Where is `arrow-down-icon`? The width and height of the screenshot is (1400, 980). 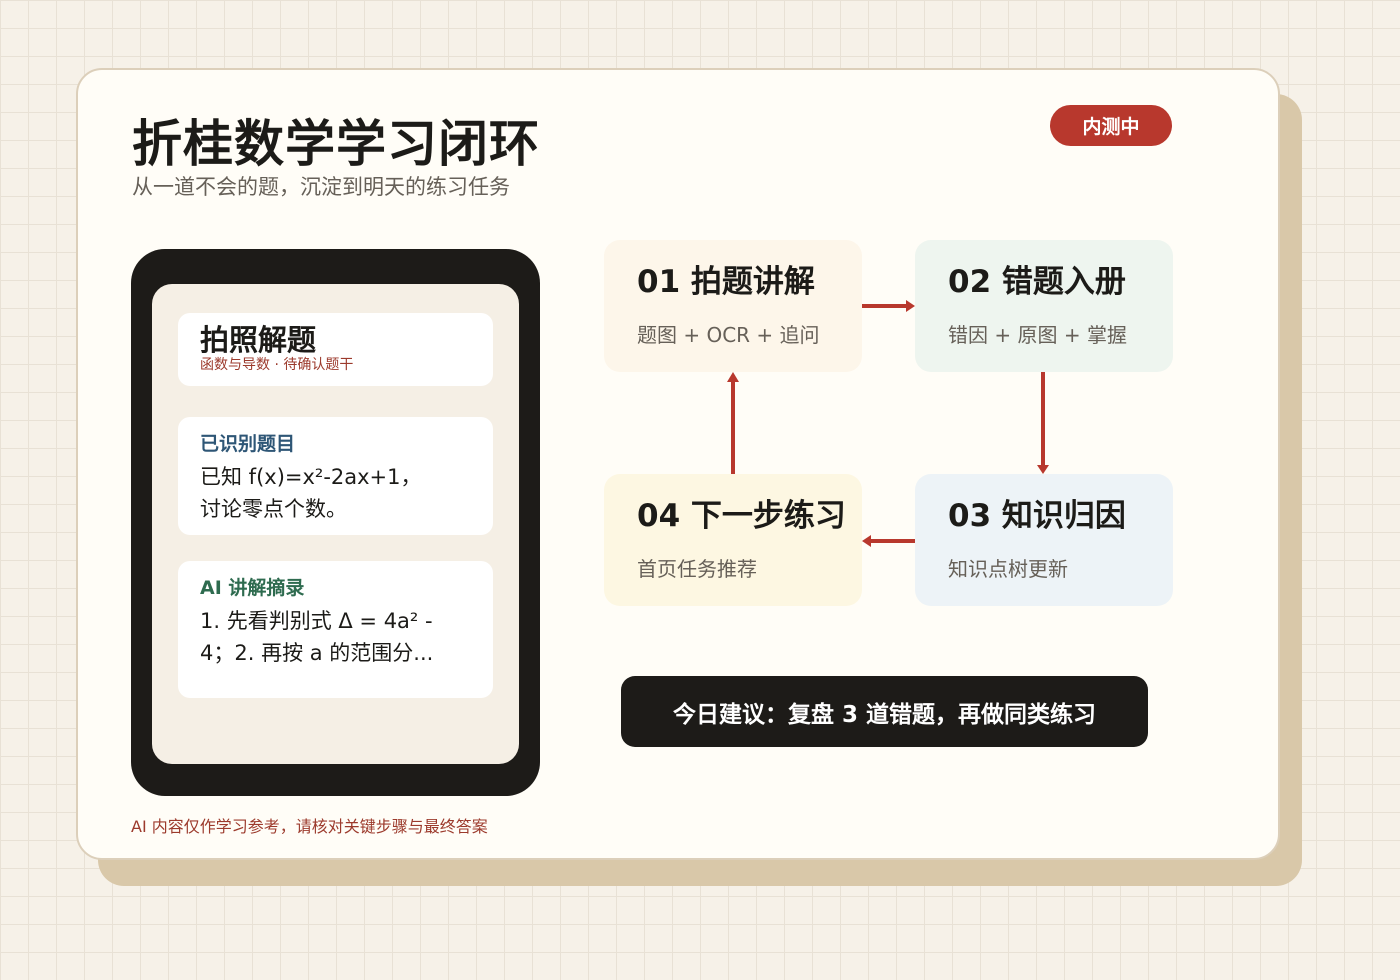 arrow-down-icon is located at coordinates (1043, 419).